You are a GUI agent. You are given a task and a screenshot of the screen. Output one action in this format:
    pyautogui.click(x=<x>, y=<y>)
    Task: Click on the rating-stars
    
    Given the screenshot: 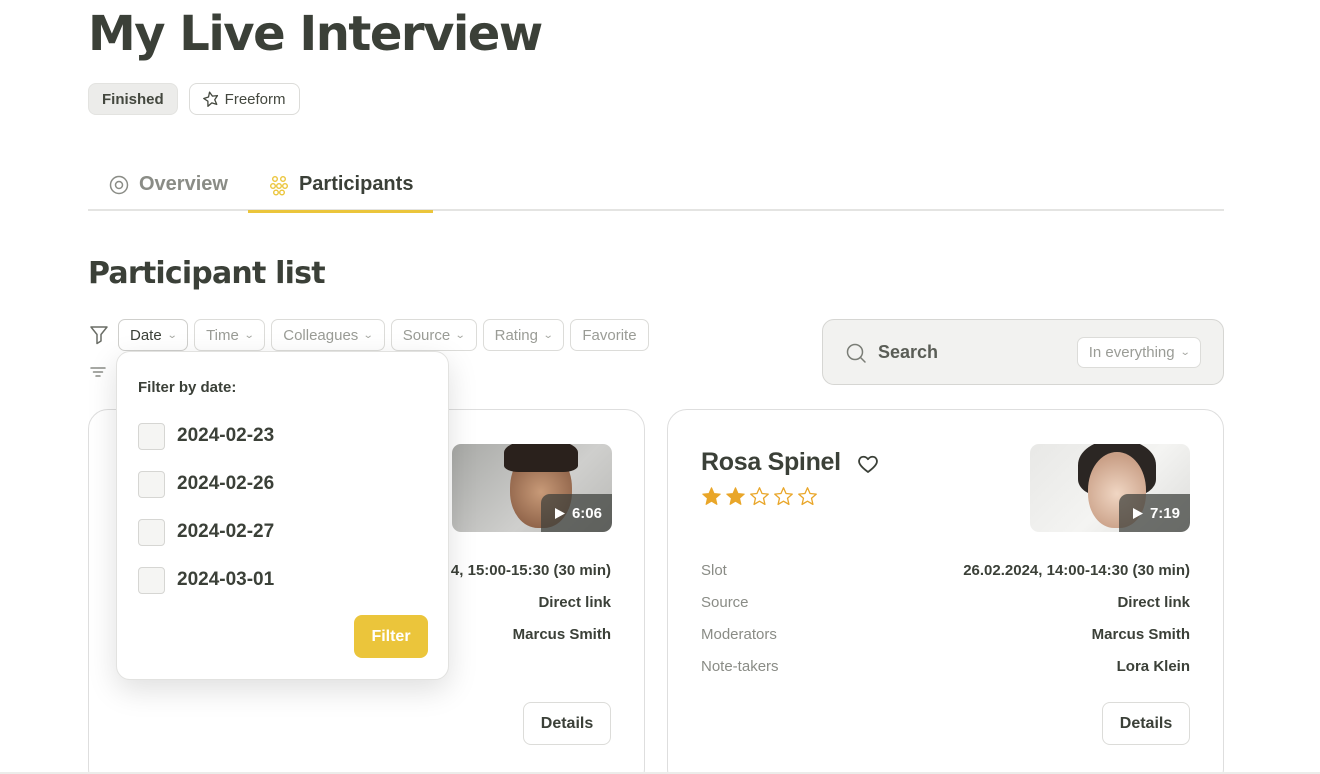 What is the action you would take?
    pyautogui.click(x=759, y=496)
    